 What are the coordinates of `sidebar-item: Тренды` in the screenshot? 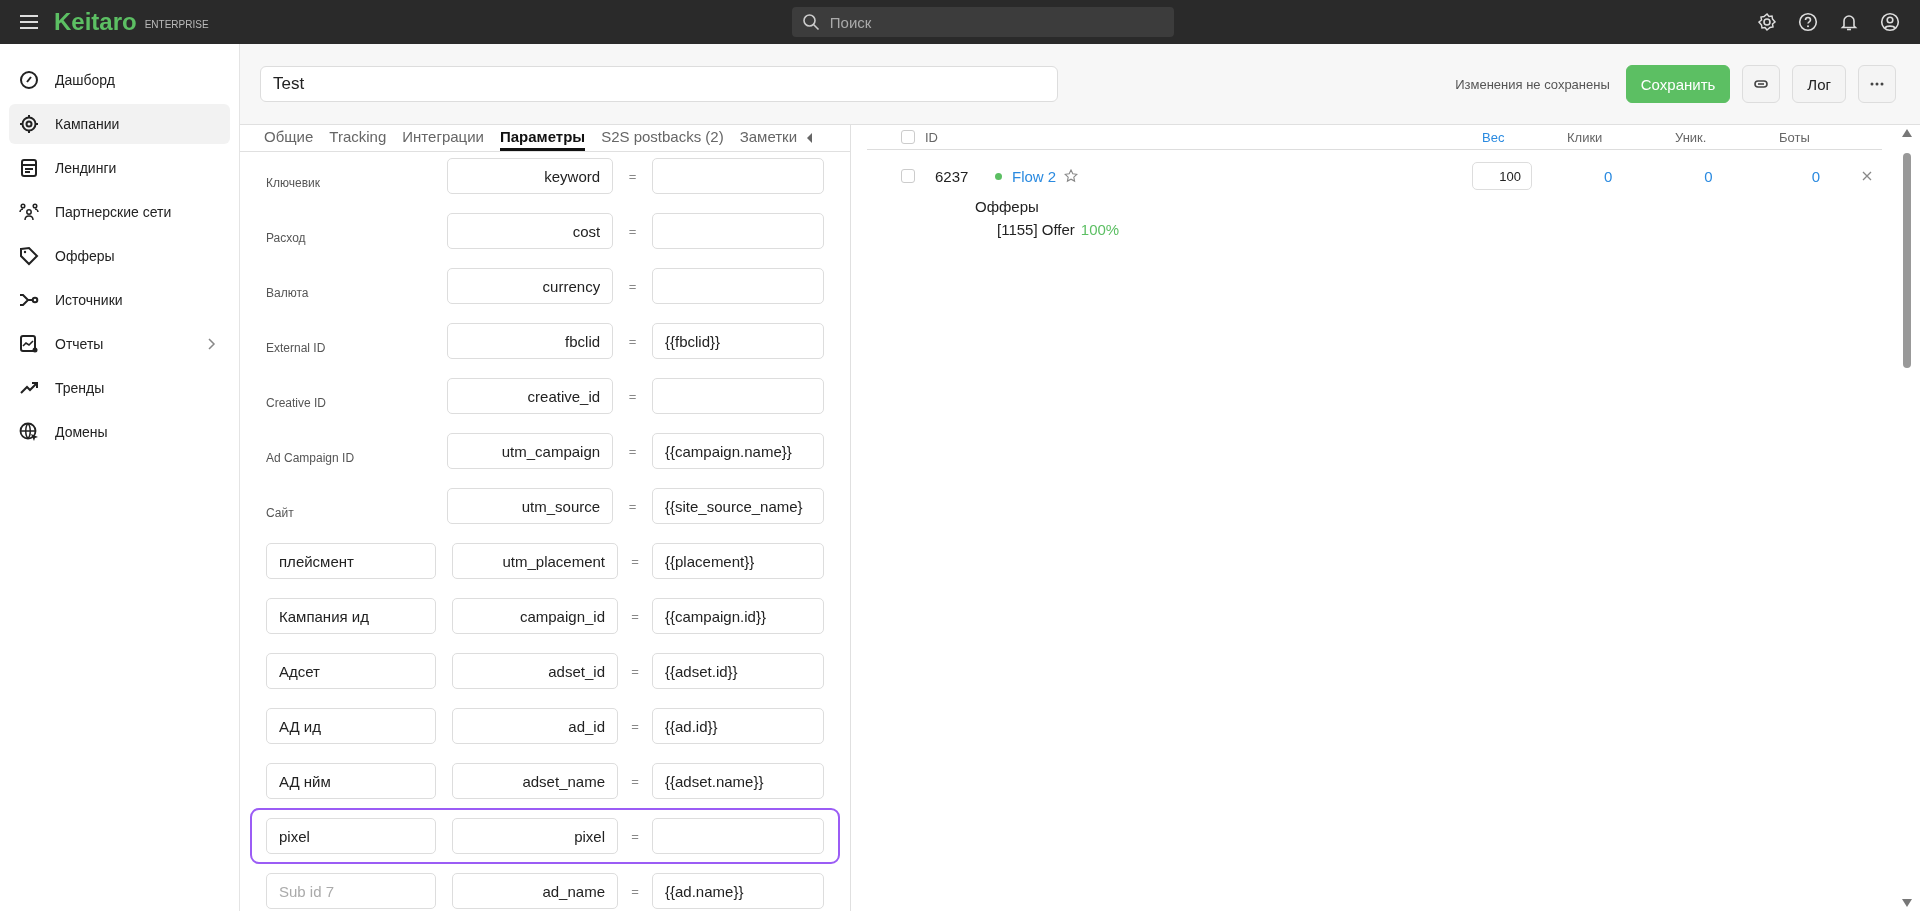 It's located at (119, 388).